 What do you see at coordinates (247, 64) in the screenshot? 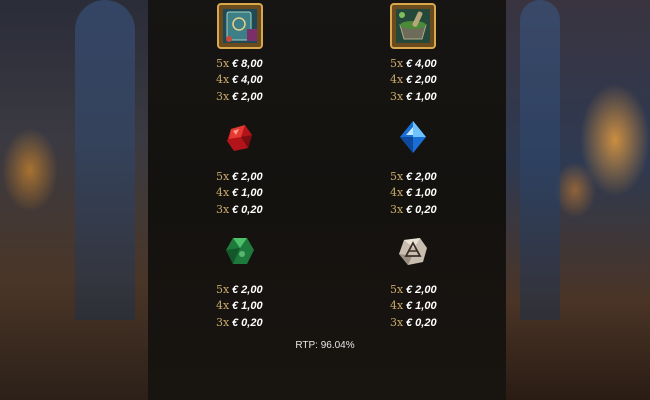
I see `payout-amount: € 8,00` at bounding box center [247, 64].